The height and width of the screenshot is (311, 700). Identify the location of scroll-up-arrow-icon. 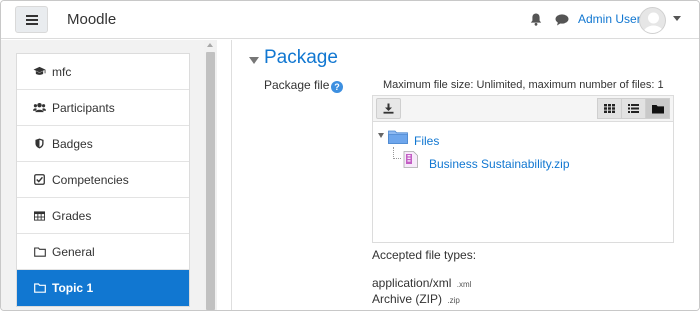
(210, 45).